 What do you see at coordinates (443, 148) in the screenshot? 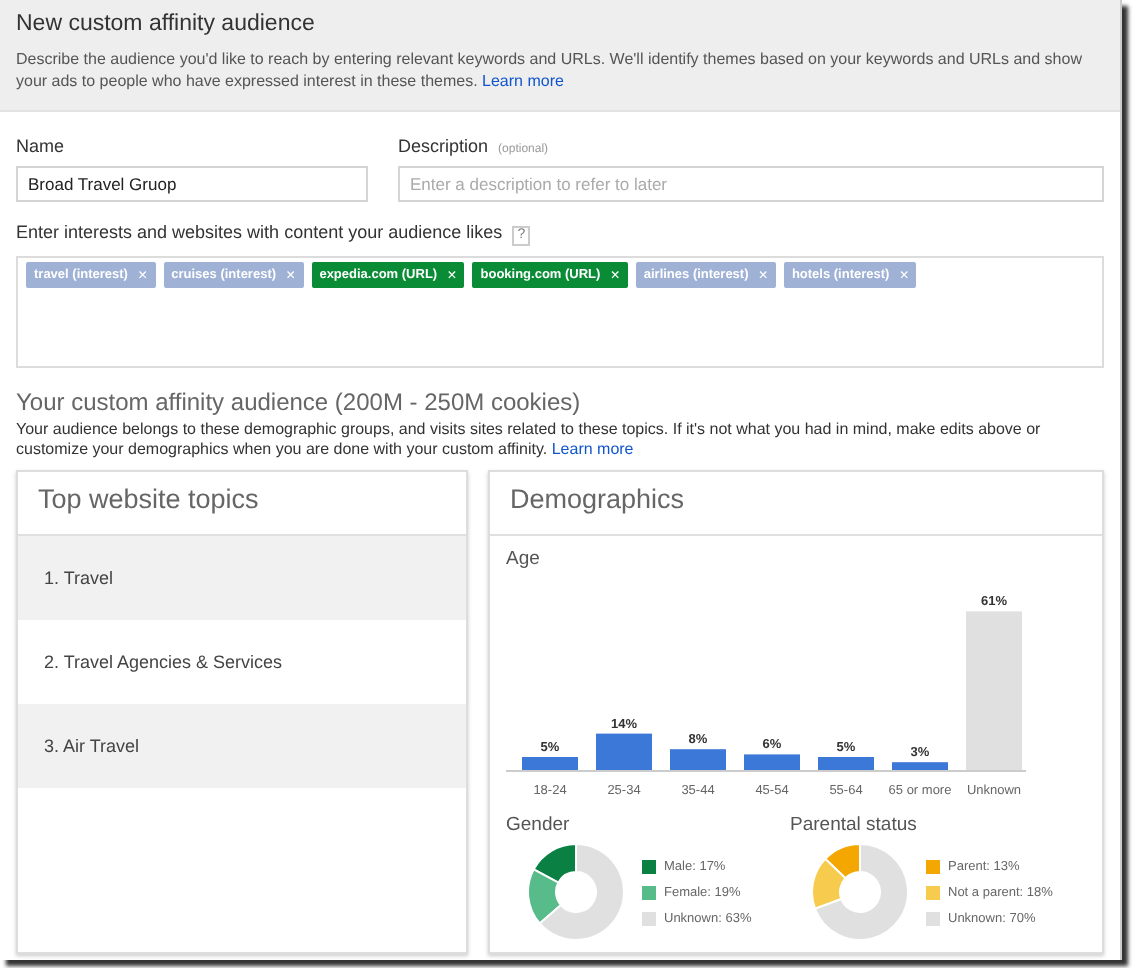
I see `field-label: Description` at bounding box center [443, 148].